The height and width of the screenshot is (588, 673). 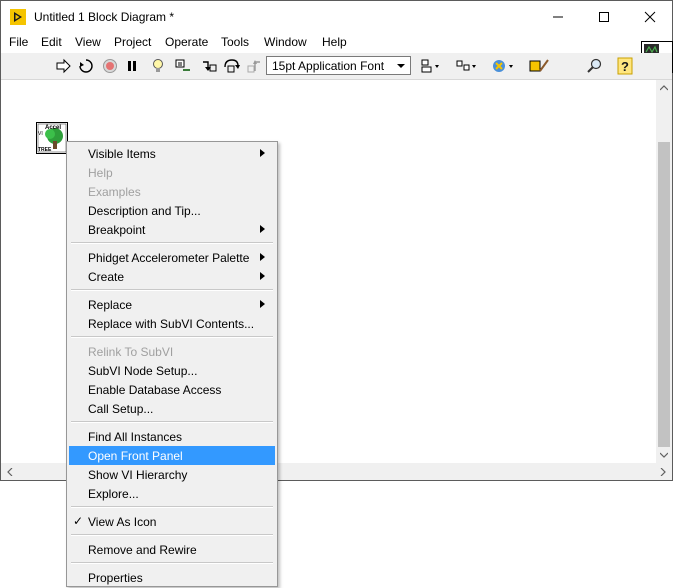 I want to click on menu-item-breakpoint: Breakpoint, so click(x=172, y=229).